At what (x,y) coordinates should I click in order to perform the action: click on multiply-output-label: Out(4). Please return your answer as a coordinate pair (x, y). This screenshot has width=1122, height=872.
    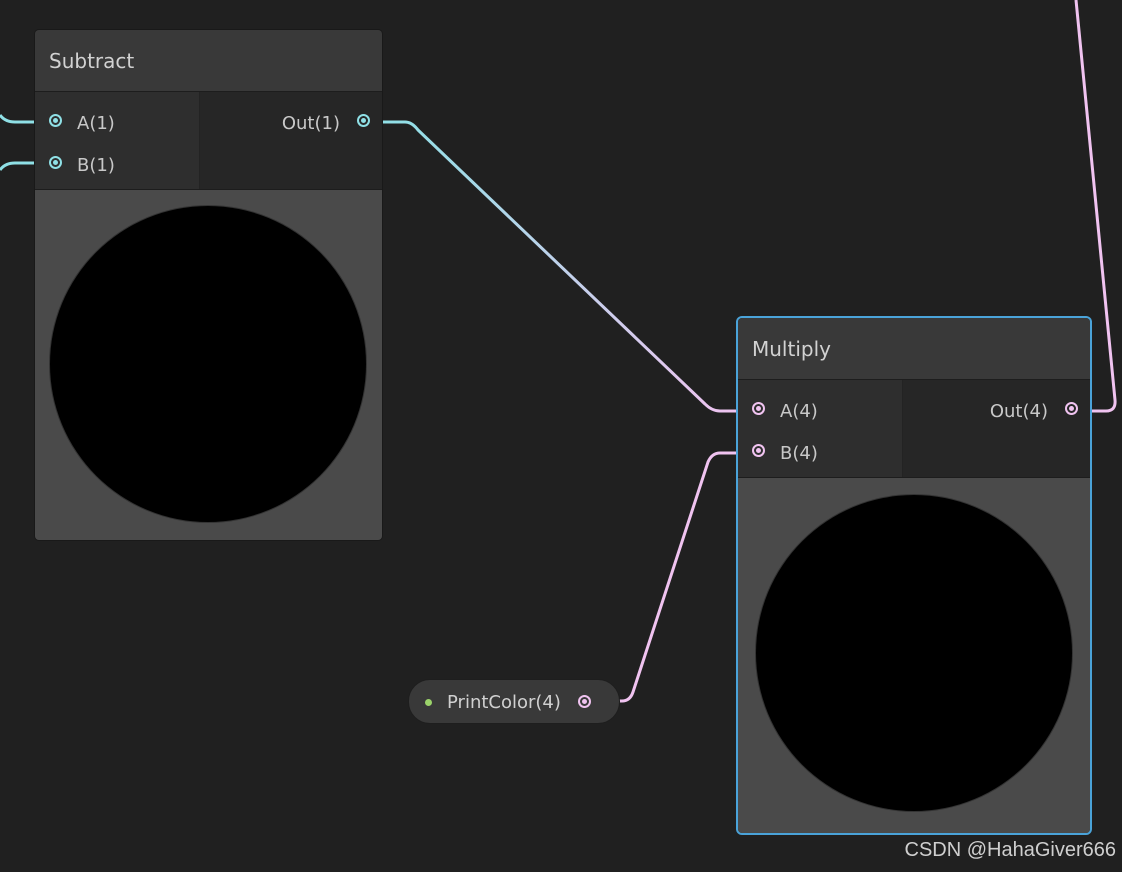
    Looking at the image, I should click on (1018, 411).